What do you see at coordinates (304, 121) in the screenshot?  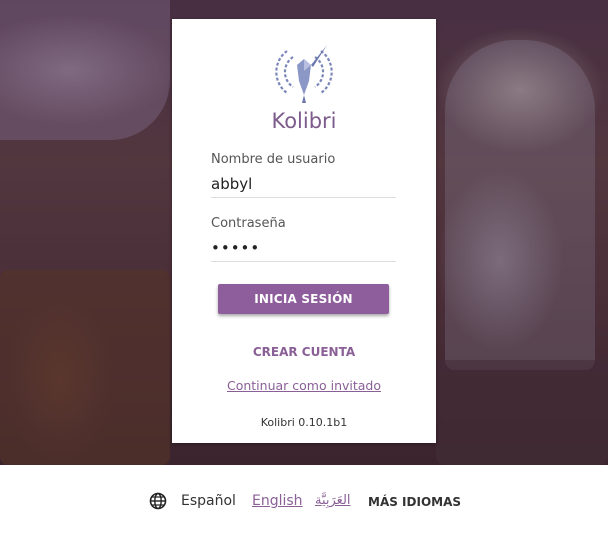 I see `app-title: Kolibri` at bounding box center [304, 121].